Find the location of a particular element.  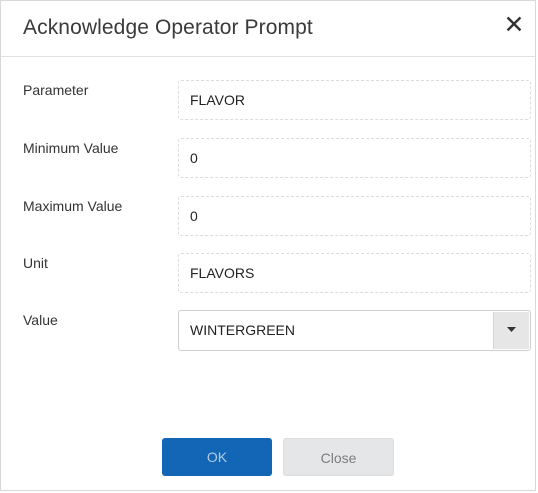

parameter-row: Parameter FLAVOR is located at coordinates (268, 102).